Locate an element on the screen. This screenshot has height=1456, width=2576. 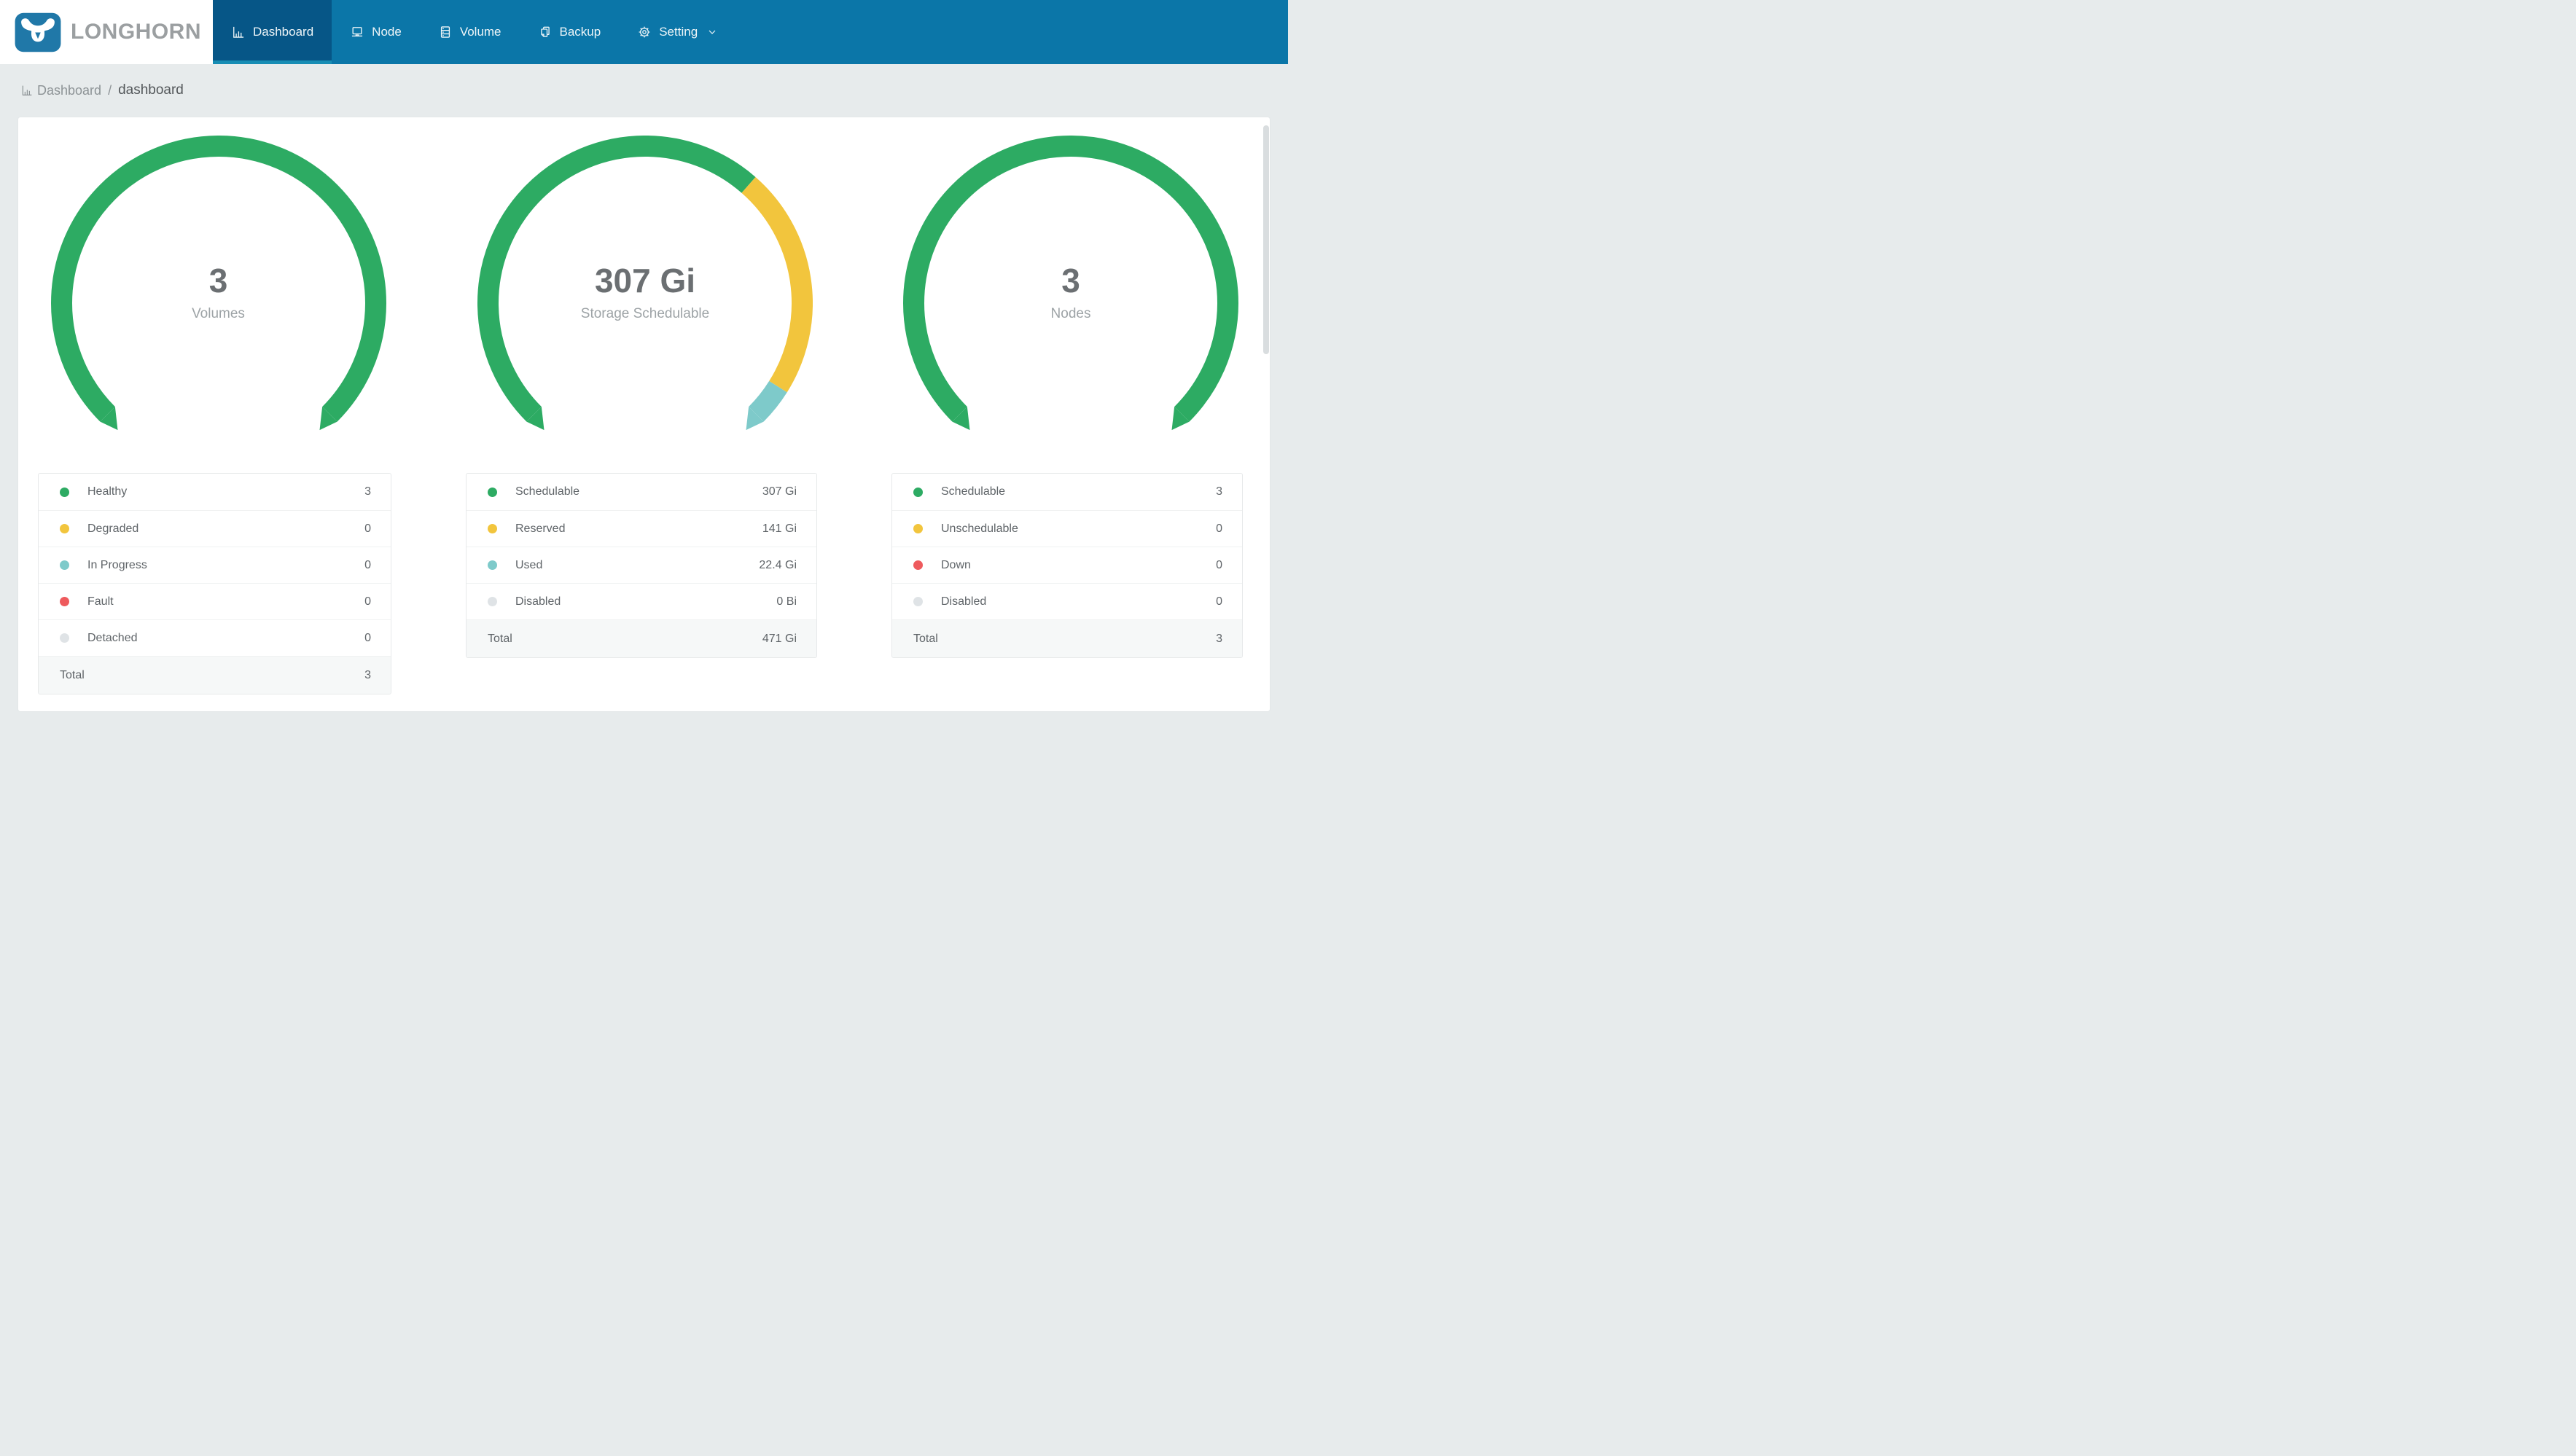
copy-icon is located at coordinates (545, 31).